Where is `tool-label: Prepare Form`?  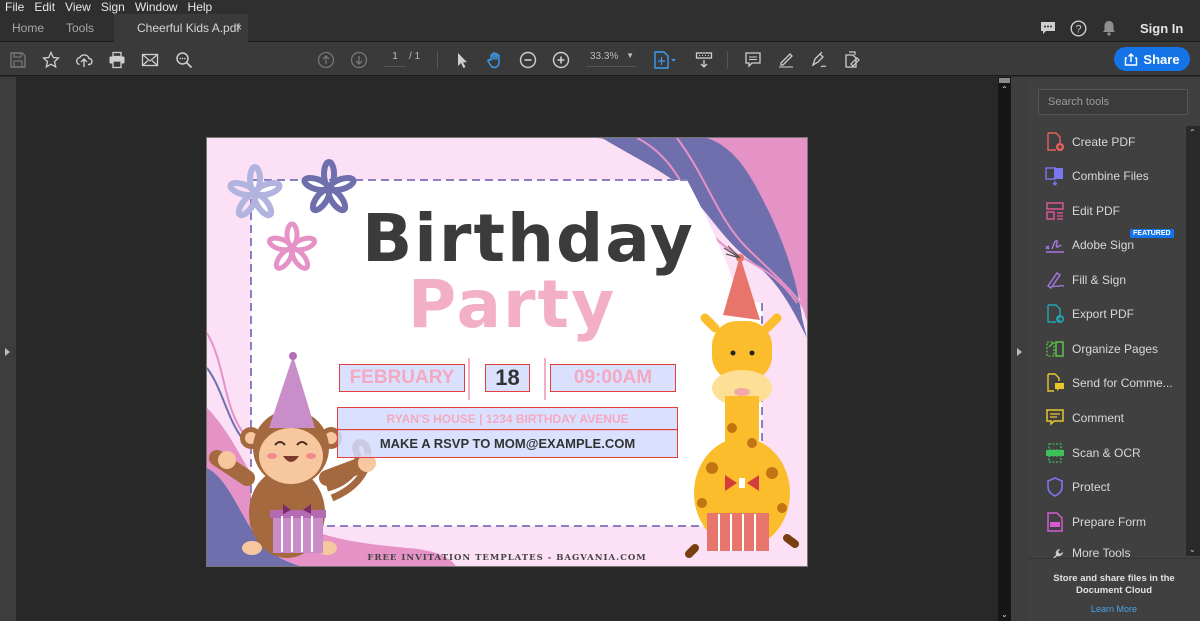
tool-label: Prepare Form is located at coordinates (1109, 522).